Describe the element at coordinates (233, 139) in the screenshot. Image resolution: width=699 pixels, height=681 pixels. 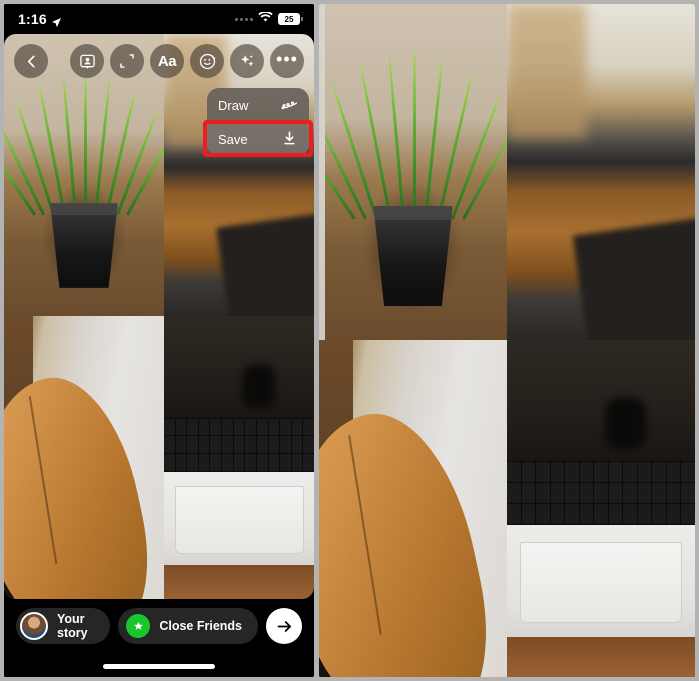
I see `menu-item-save-label: Save` at that location.